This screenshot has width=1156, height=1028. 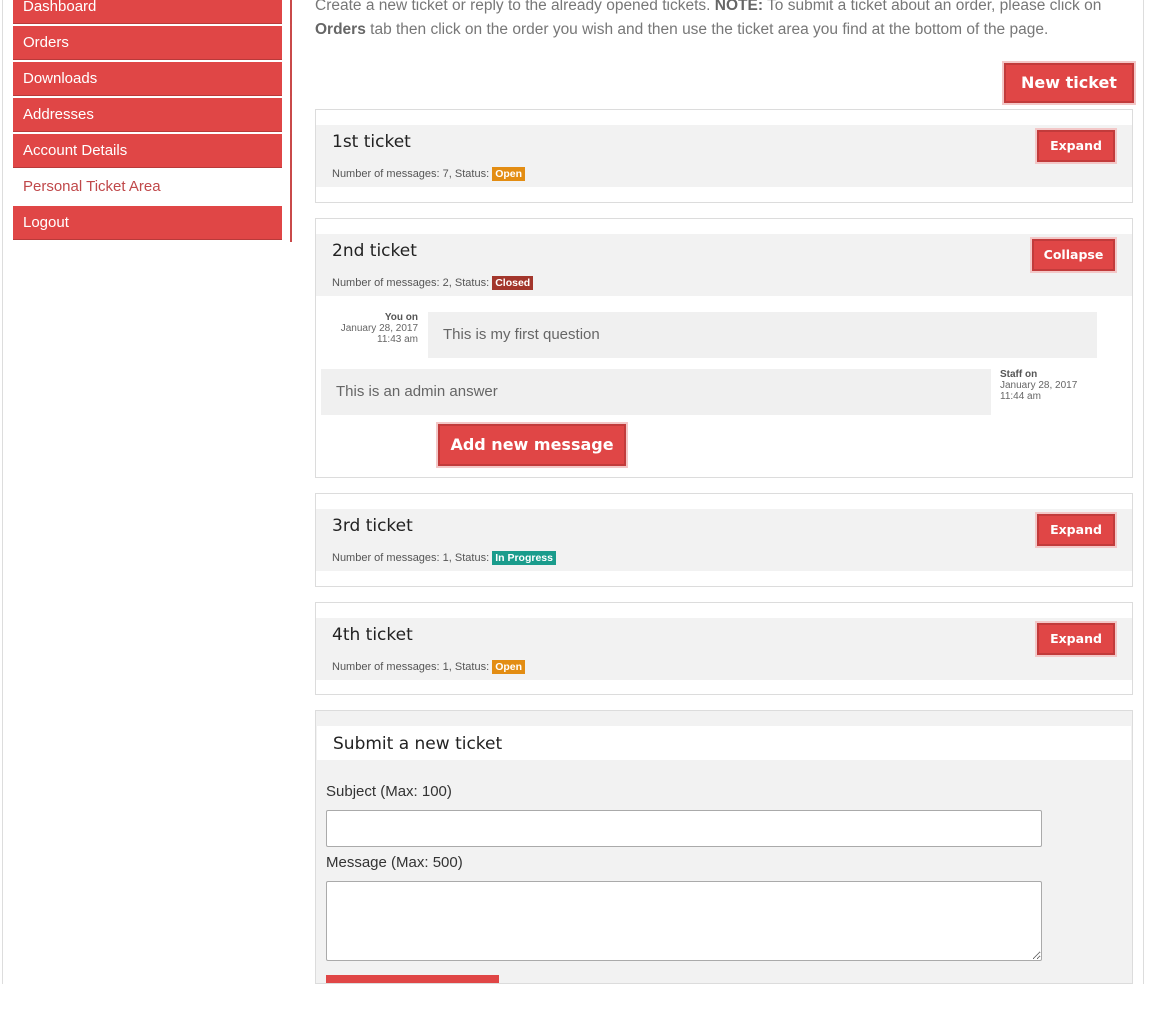 I want to click on sidebar-item-logout: Logout, so click(x=147, y=223).